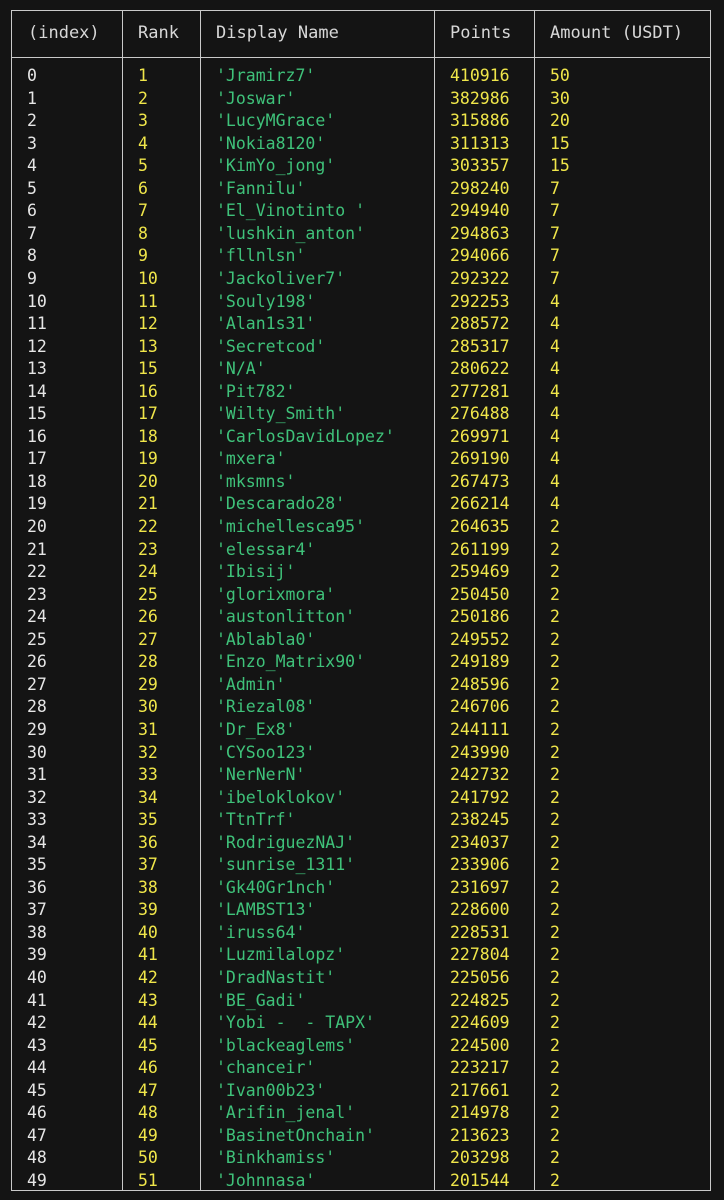  What do you see at coordinates (266, 1068) in the screenshot?
I see `cell-display-name: 'chanceir'` at bounding box center [266, 1068].